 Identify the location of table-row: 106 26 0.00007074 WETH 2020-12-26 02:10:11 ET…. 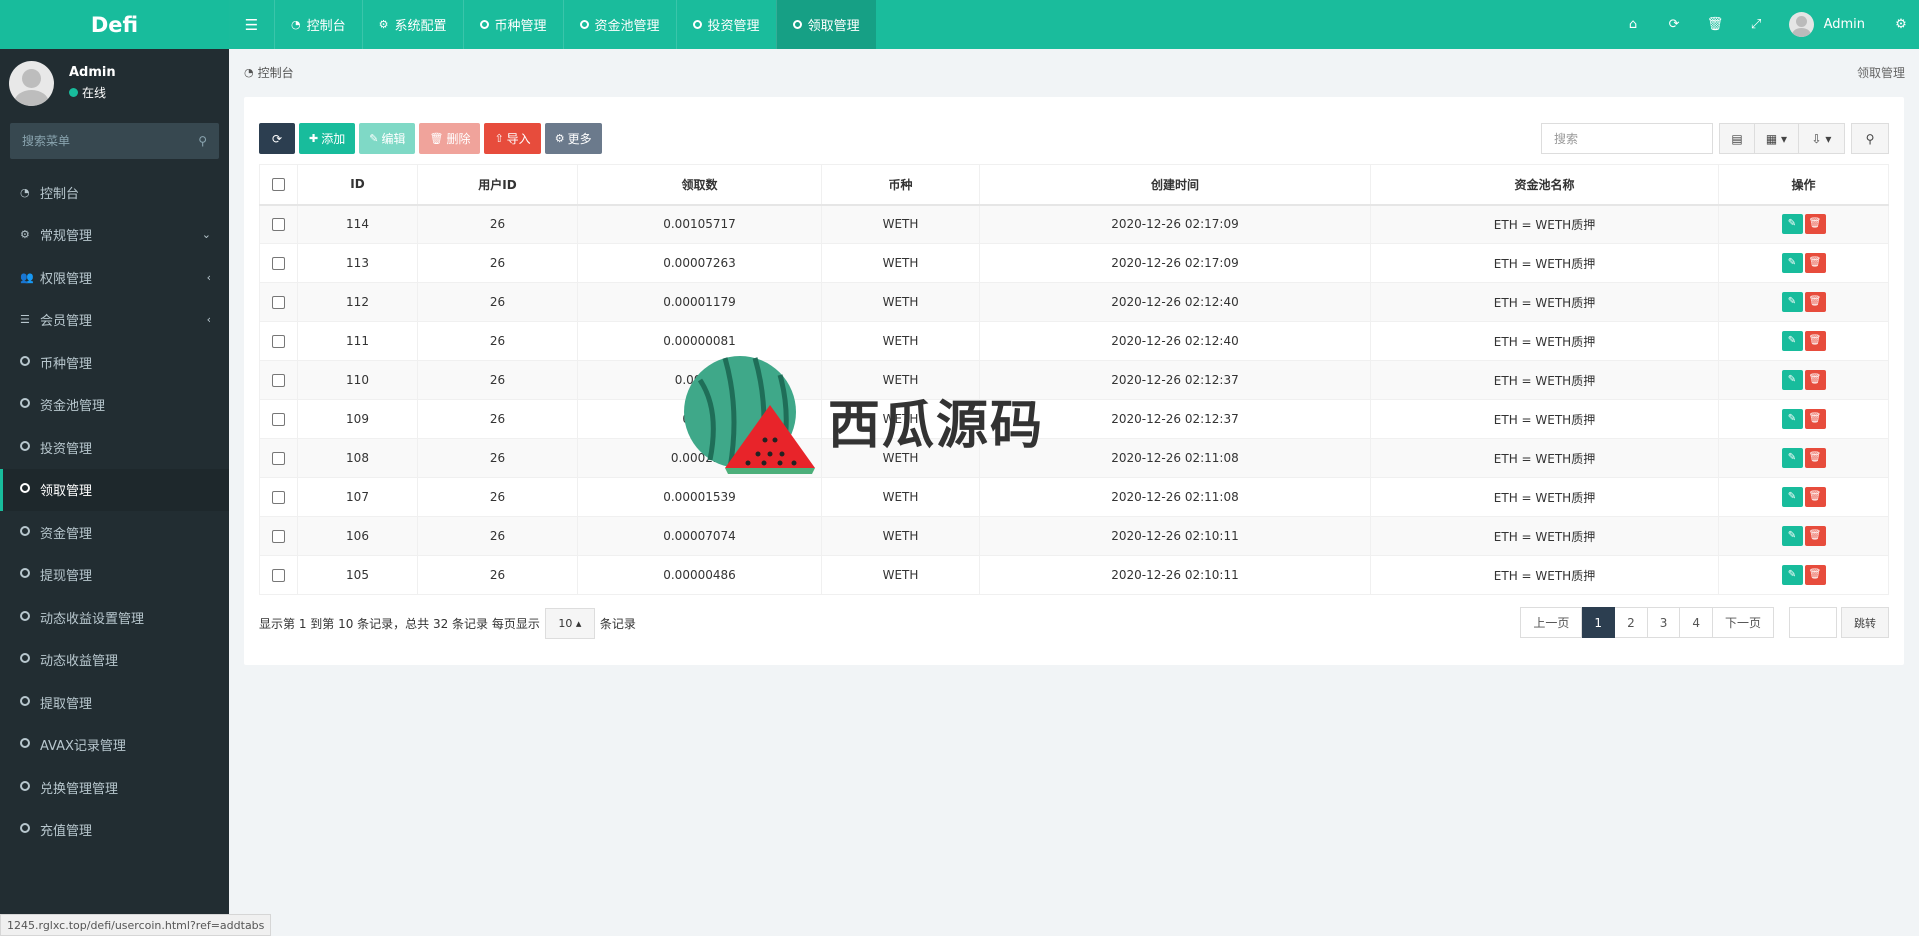
(1074, 536).